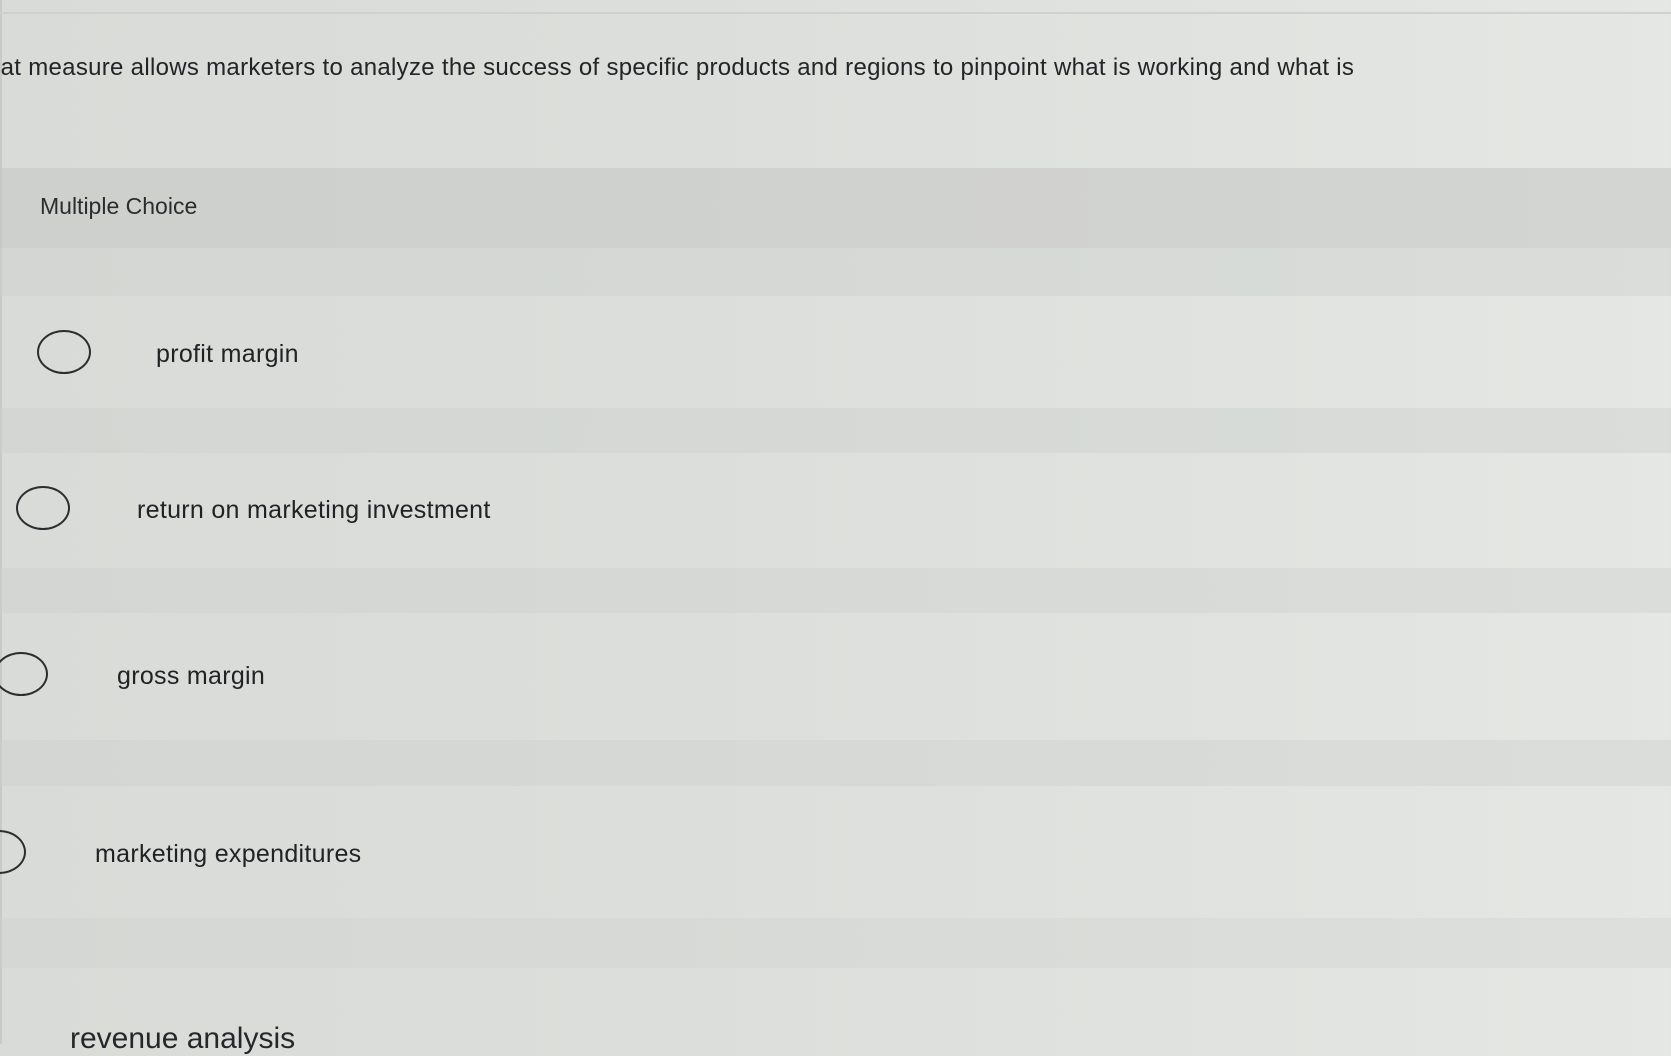  Describe the element at coordinates (119, 206) in the screenshot. I see `question-type-label: Multiple Choice` at that location.